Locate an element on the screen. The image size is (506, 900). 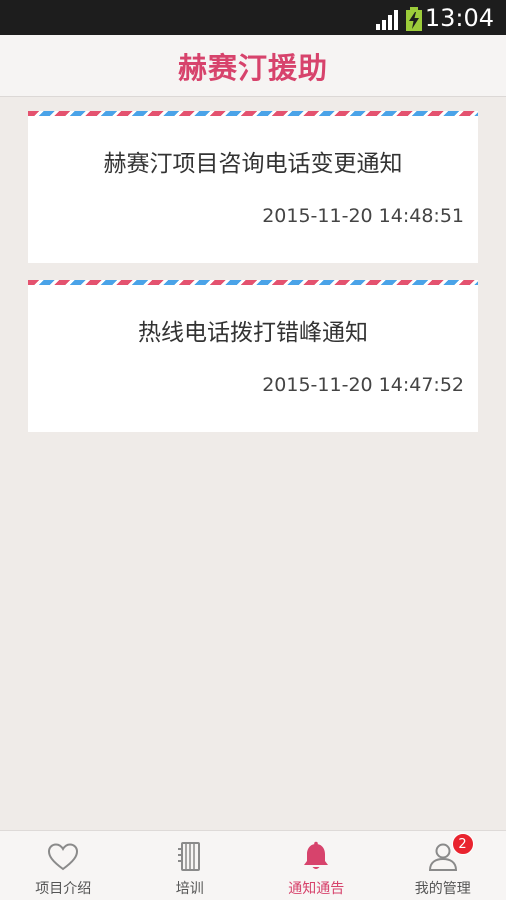
nav-item-project-intro: 项目介绍 is located at coordinates (63, 865).